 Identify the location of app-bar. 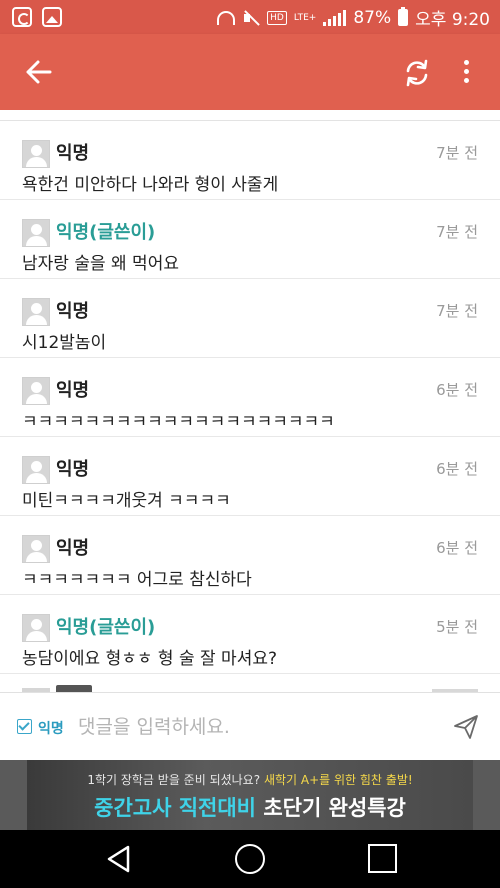
(250, 72).